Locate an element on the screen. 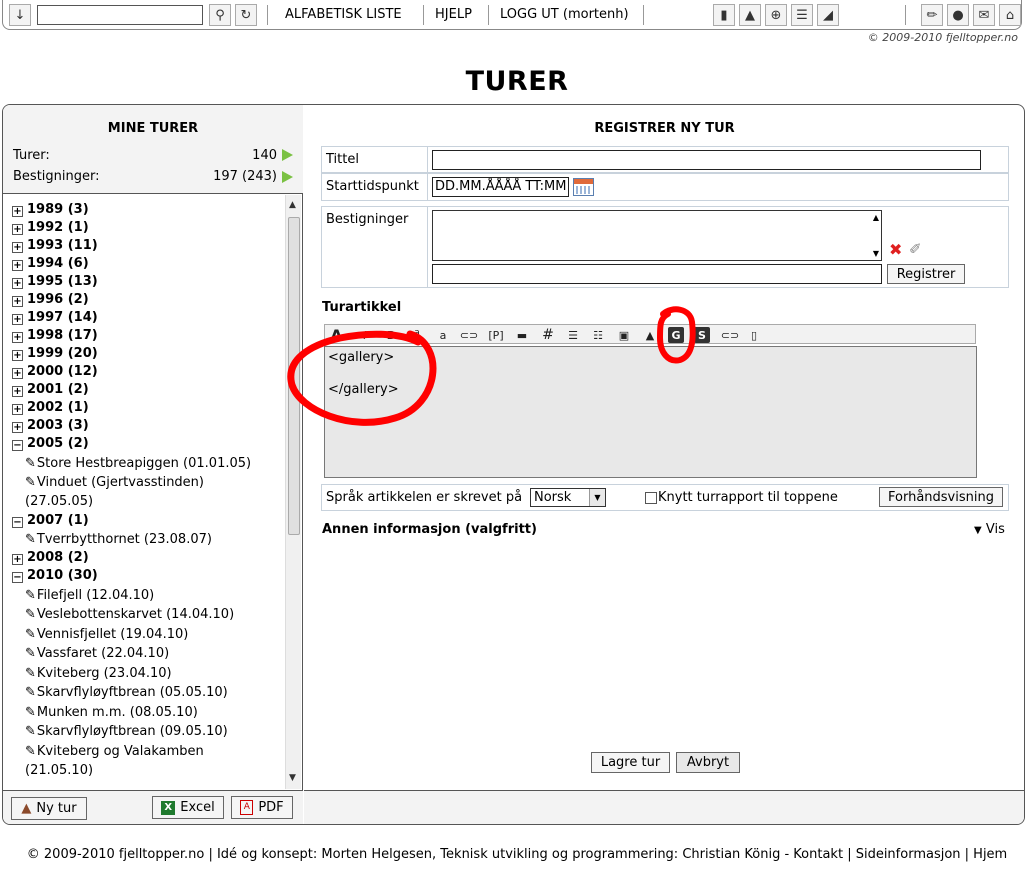 Image resolution: width=1034 pixels, height=869 pixels. tree-year: −2007 (1) is located at coordinates (50, 522).